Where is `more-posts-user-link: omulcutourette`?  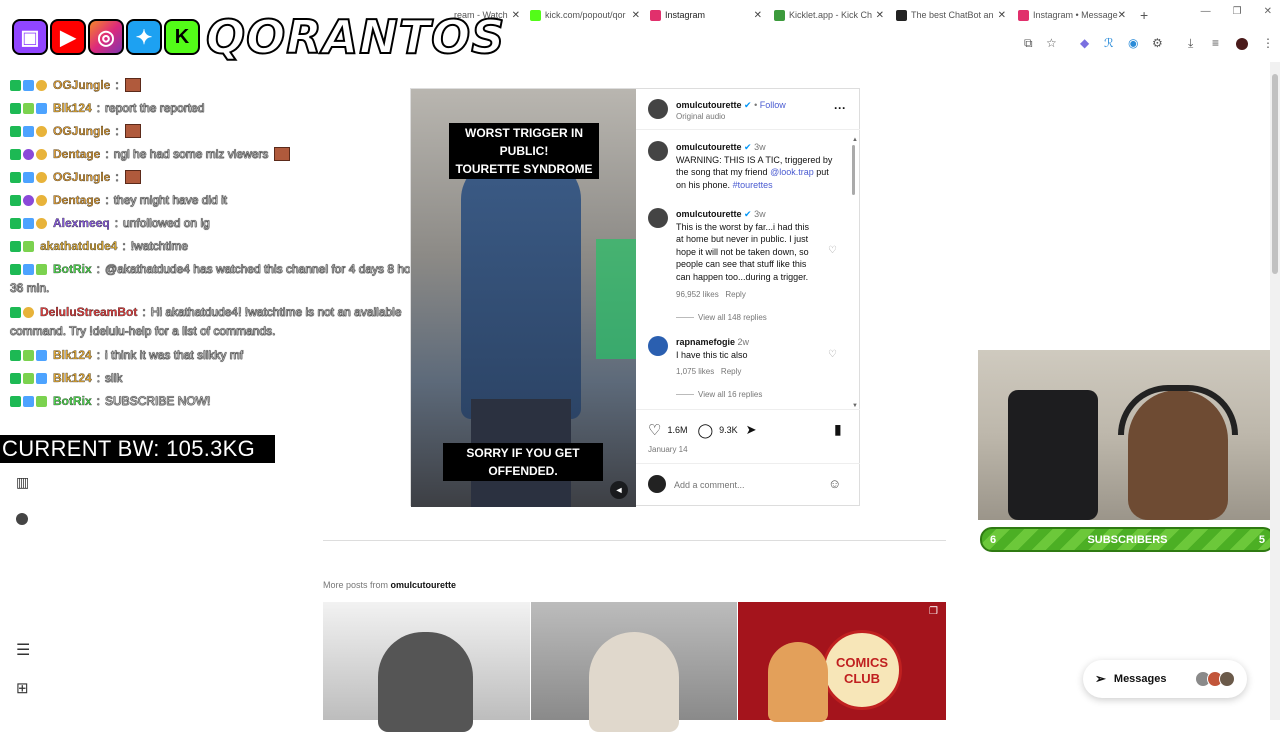
more-posts-user-link: omulcutourette is located at coordinates (424, 585).